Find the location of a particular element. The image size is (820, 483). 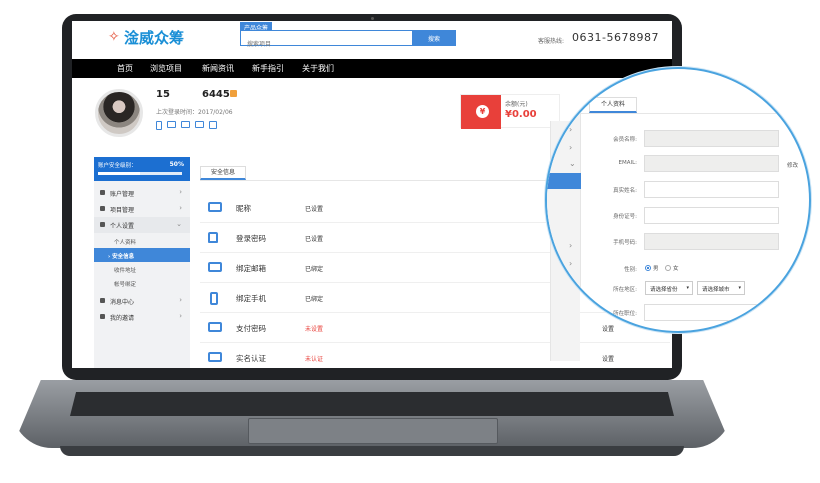

real-name-verify-link: 设置 is located at coordinates (608, 358).